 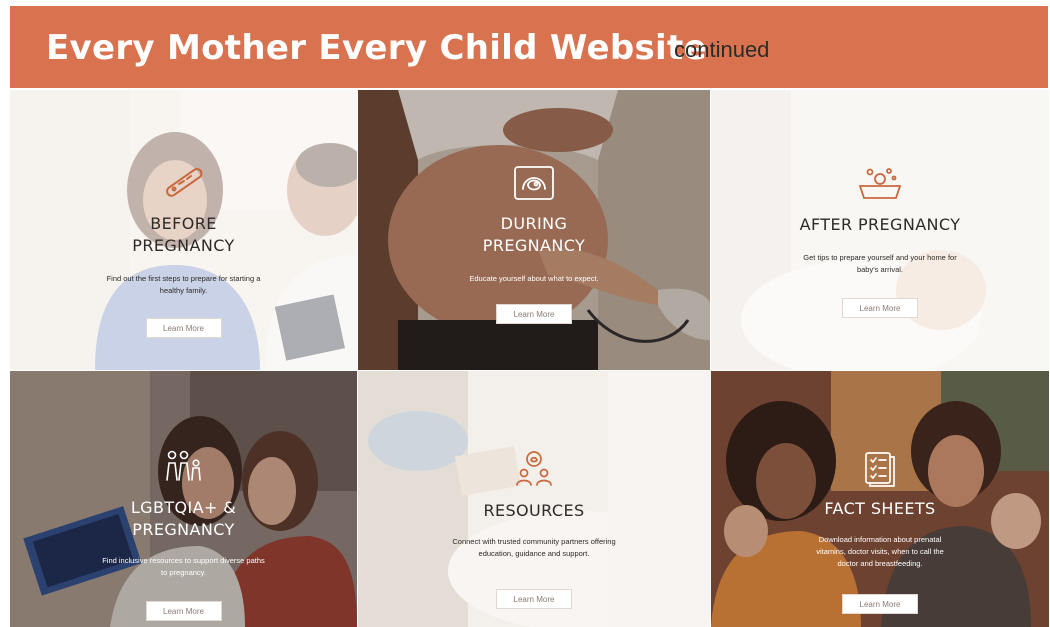 What do you see at coordinates (880, 508) in the screenshot?
I see `tile-title: FACT SHEETS` at bounding box center [880, 508].